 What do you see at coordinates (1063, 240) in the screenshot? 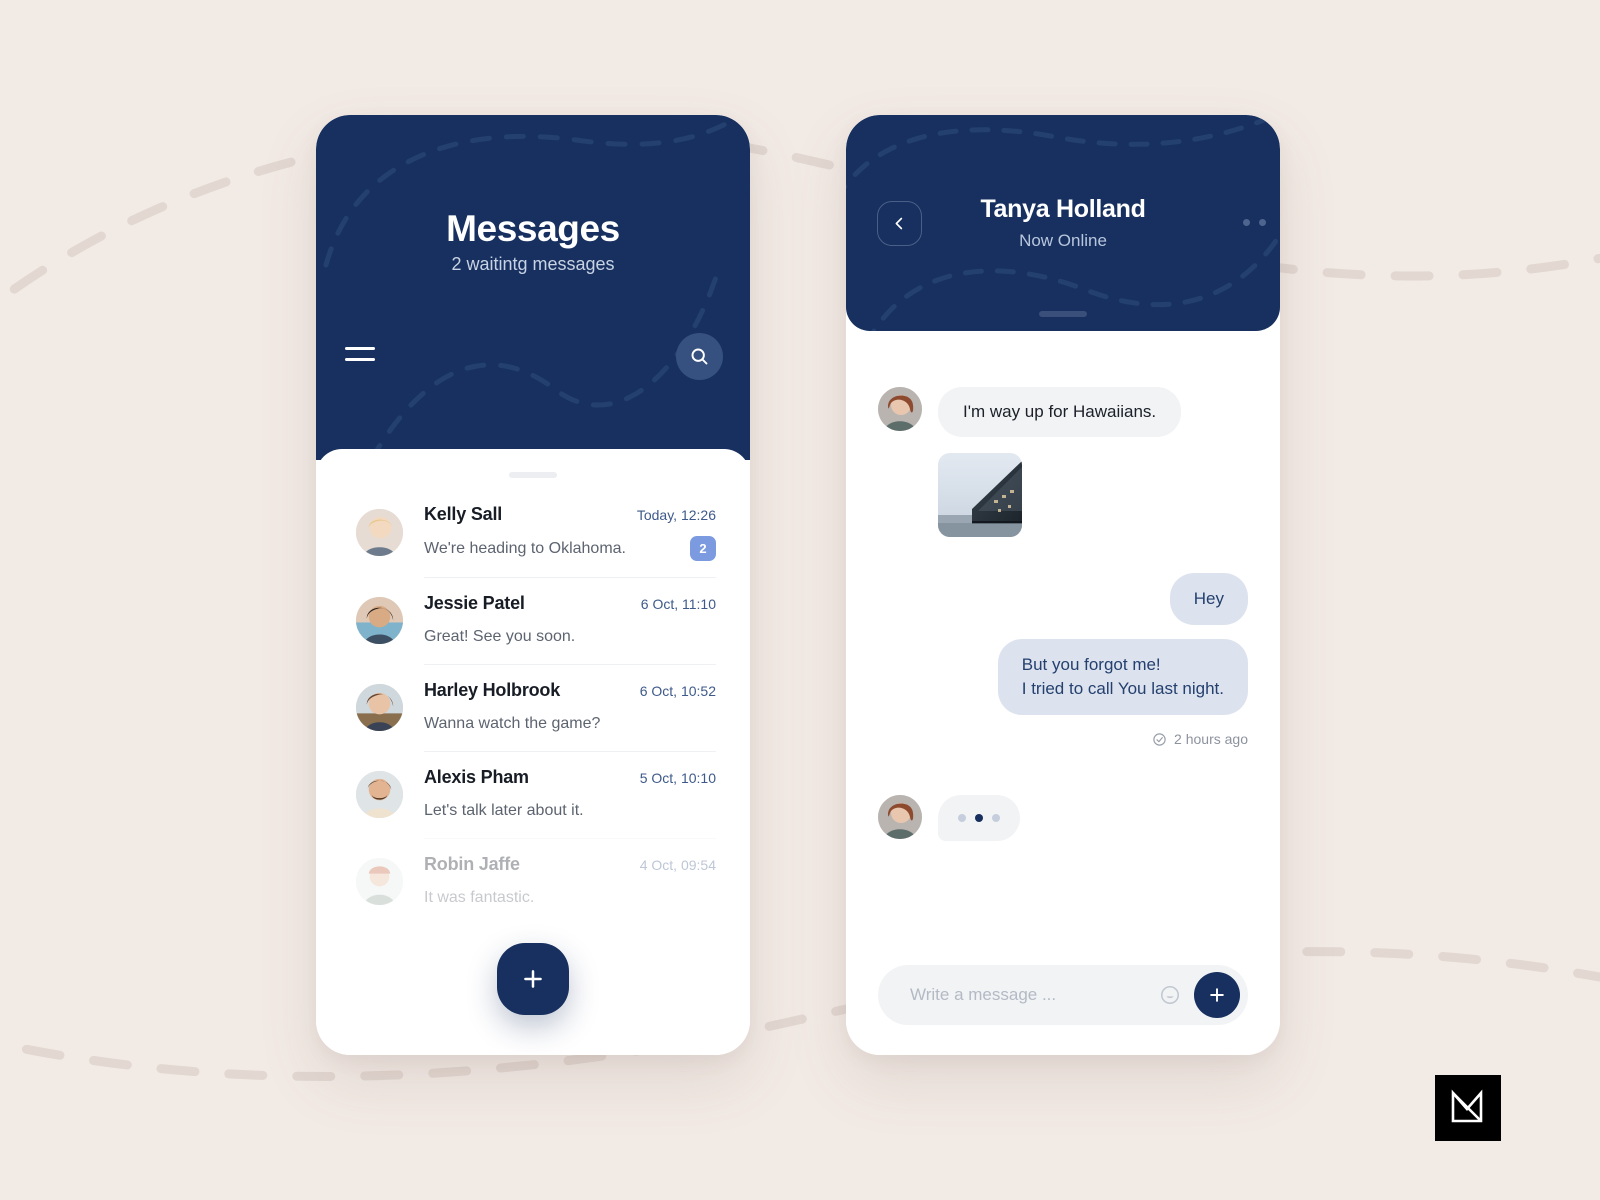
I see `contact-status: Now Online` at bounding box center [1063, 240].